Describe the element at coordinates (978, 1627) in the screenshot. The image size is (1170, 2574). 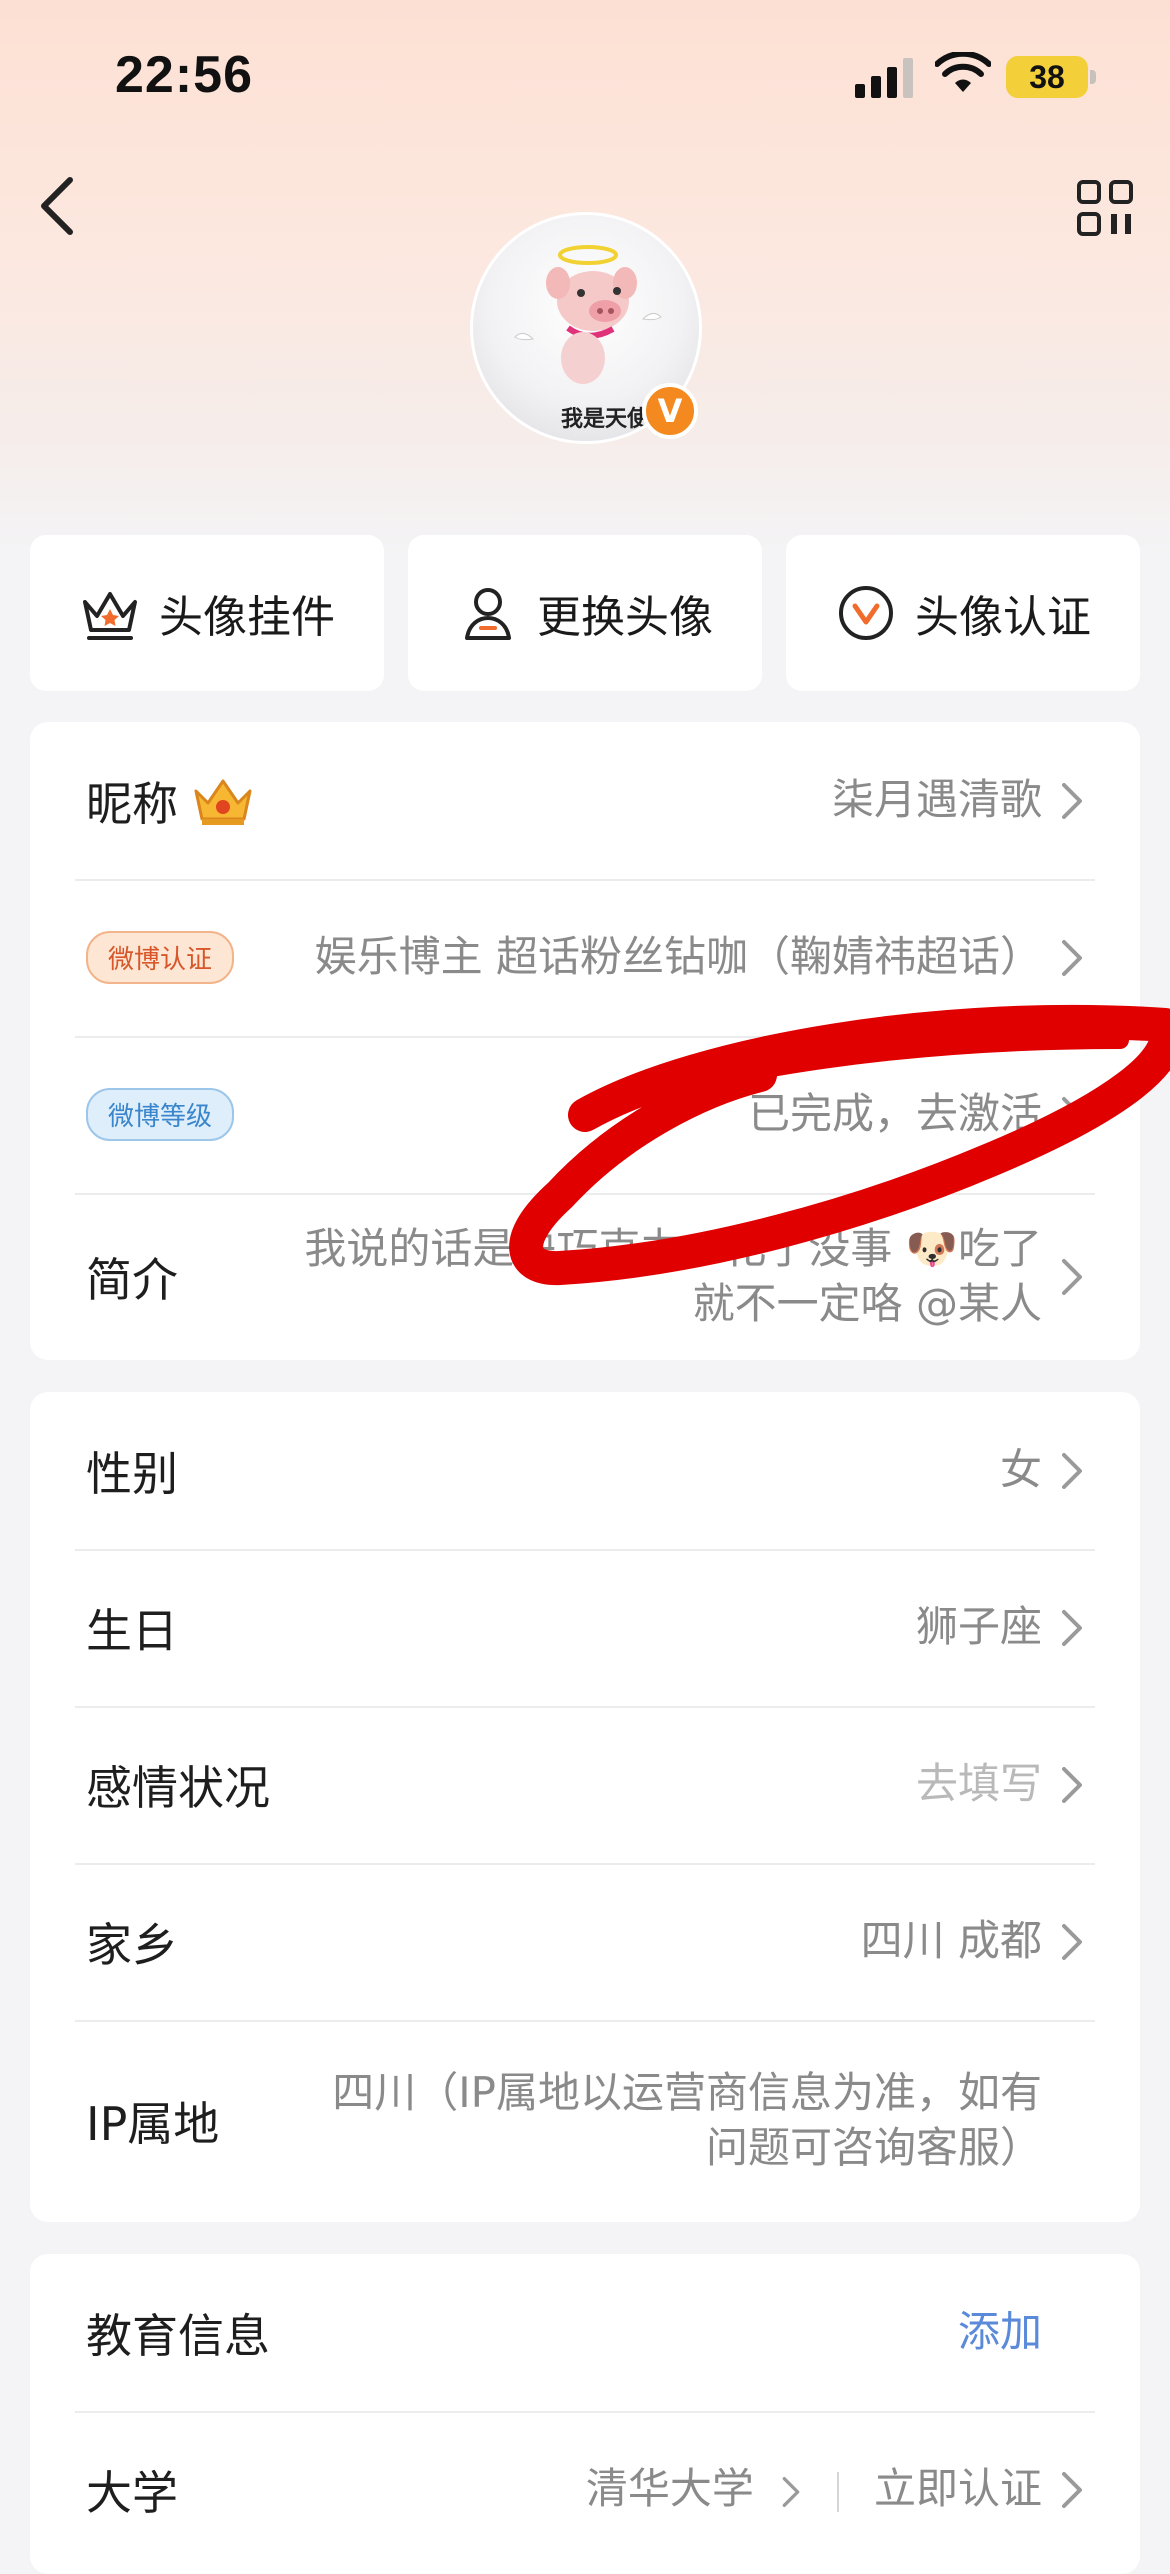
I see `birthday-value: 狮子座` at that location.